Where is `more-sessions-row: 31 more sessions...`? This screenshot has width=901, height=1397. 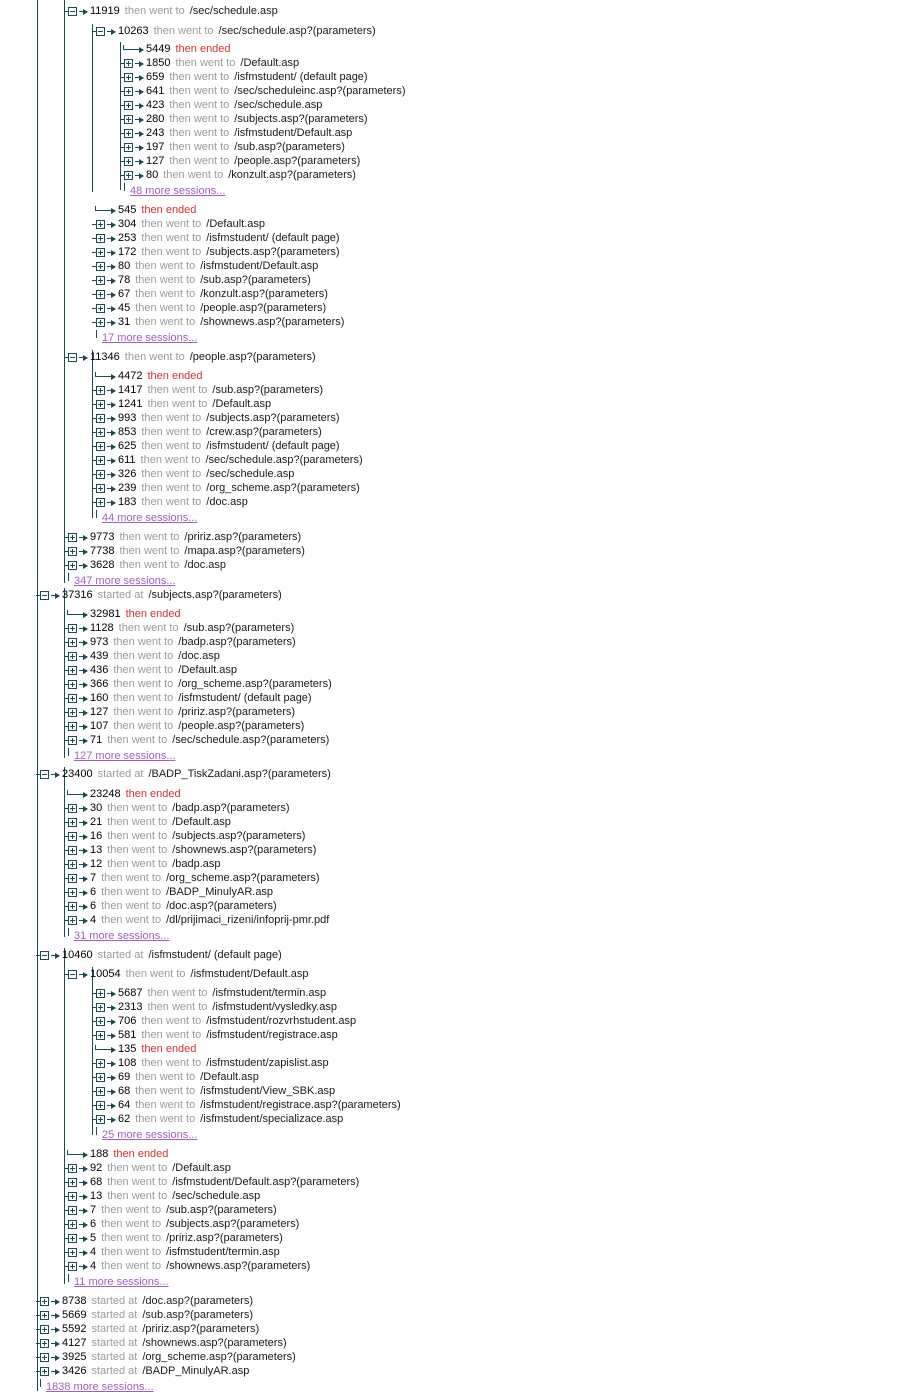
more-sessions-row: 31 more sessions... is located at coordinates (118, 935).